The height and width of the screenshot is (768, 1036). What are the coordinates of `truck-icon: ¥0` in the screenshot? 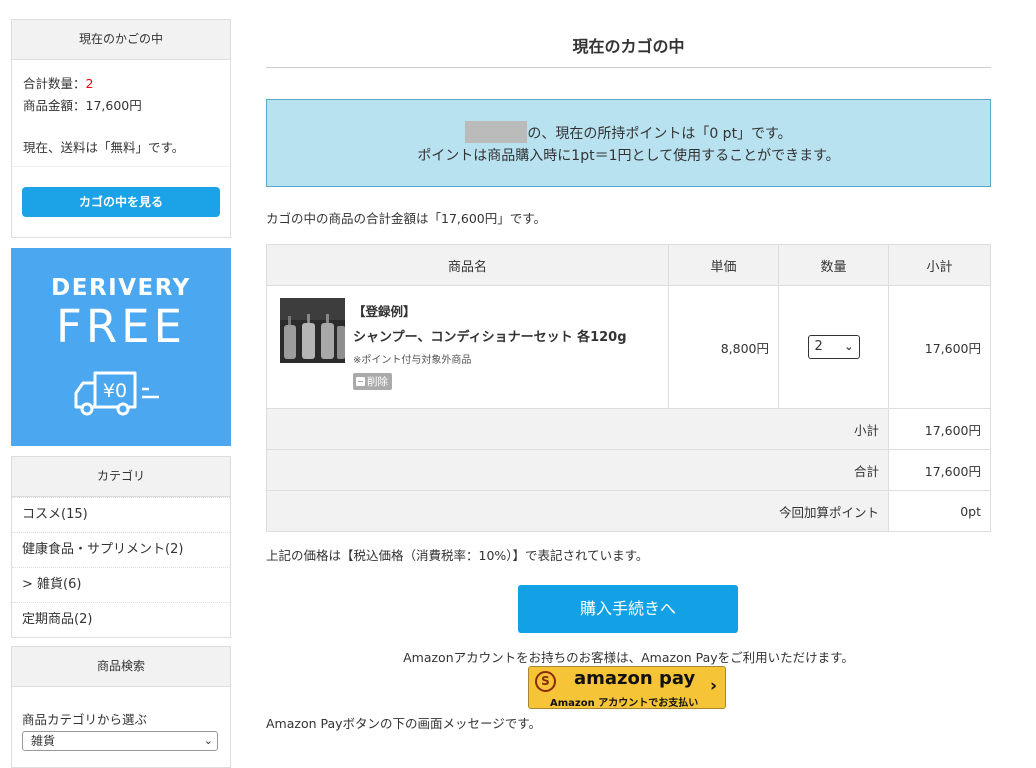 It's located at (116, 393).